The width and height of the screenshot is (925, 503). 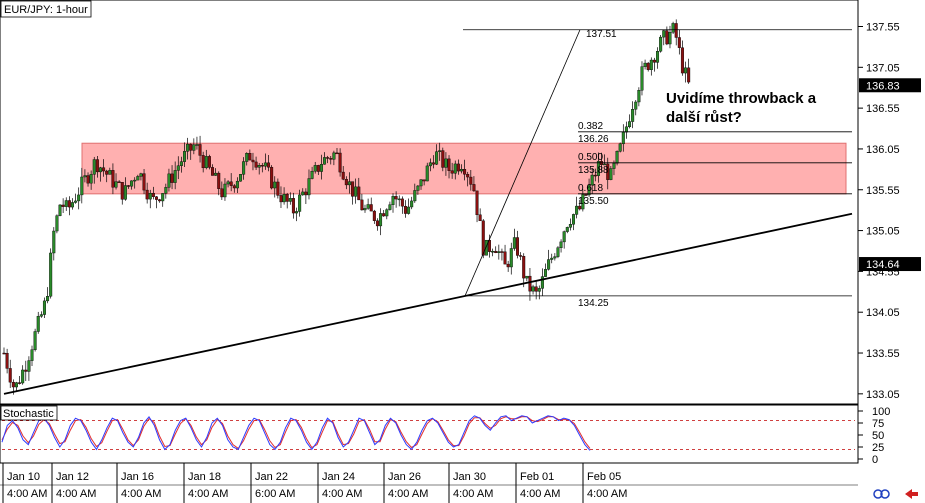 What do you see at coordinates (338, 477) in the screenshot?
I see `time-tick-date: Jan 24` at bounding box center [338, 477].